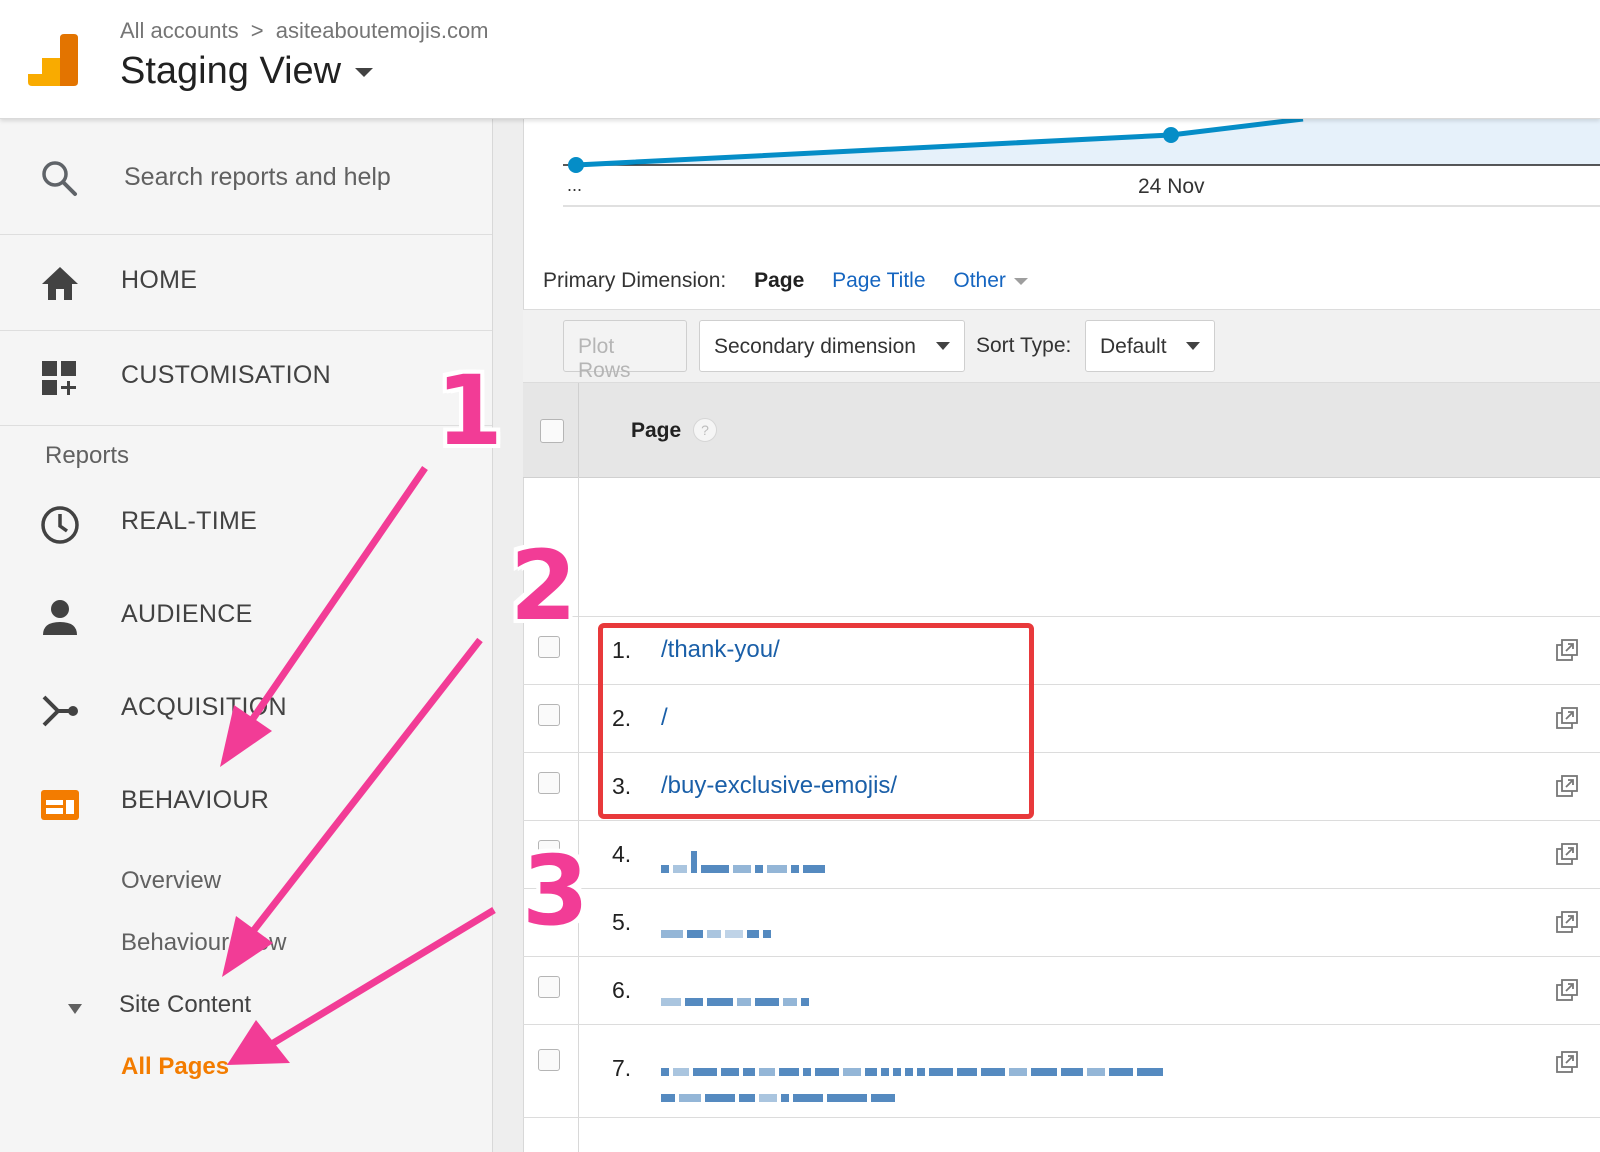 The width and height of the screenshot is (1600, 1152). Describe the element at coordinates (622, 922) in the screenshot. I see `row-number: 5.` at that location.